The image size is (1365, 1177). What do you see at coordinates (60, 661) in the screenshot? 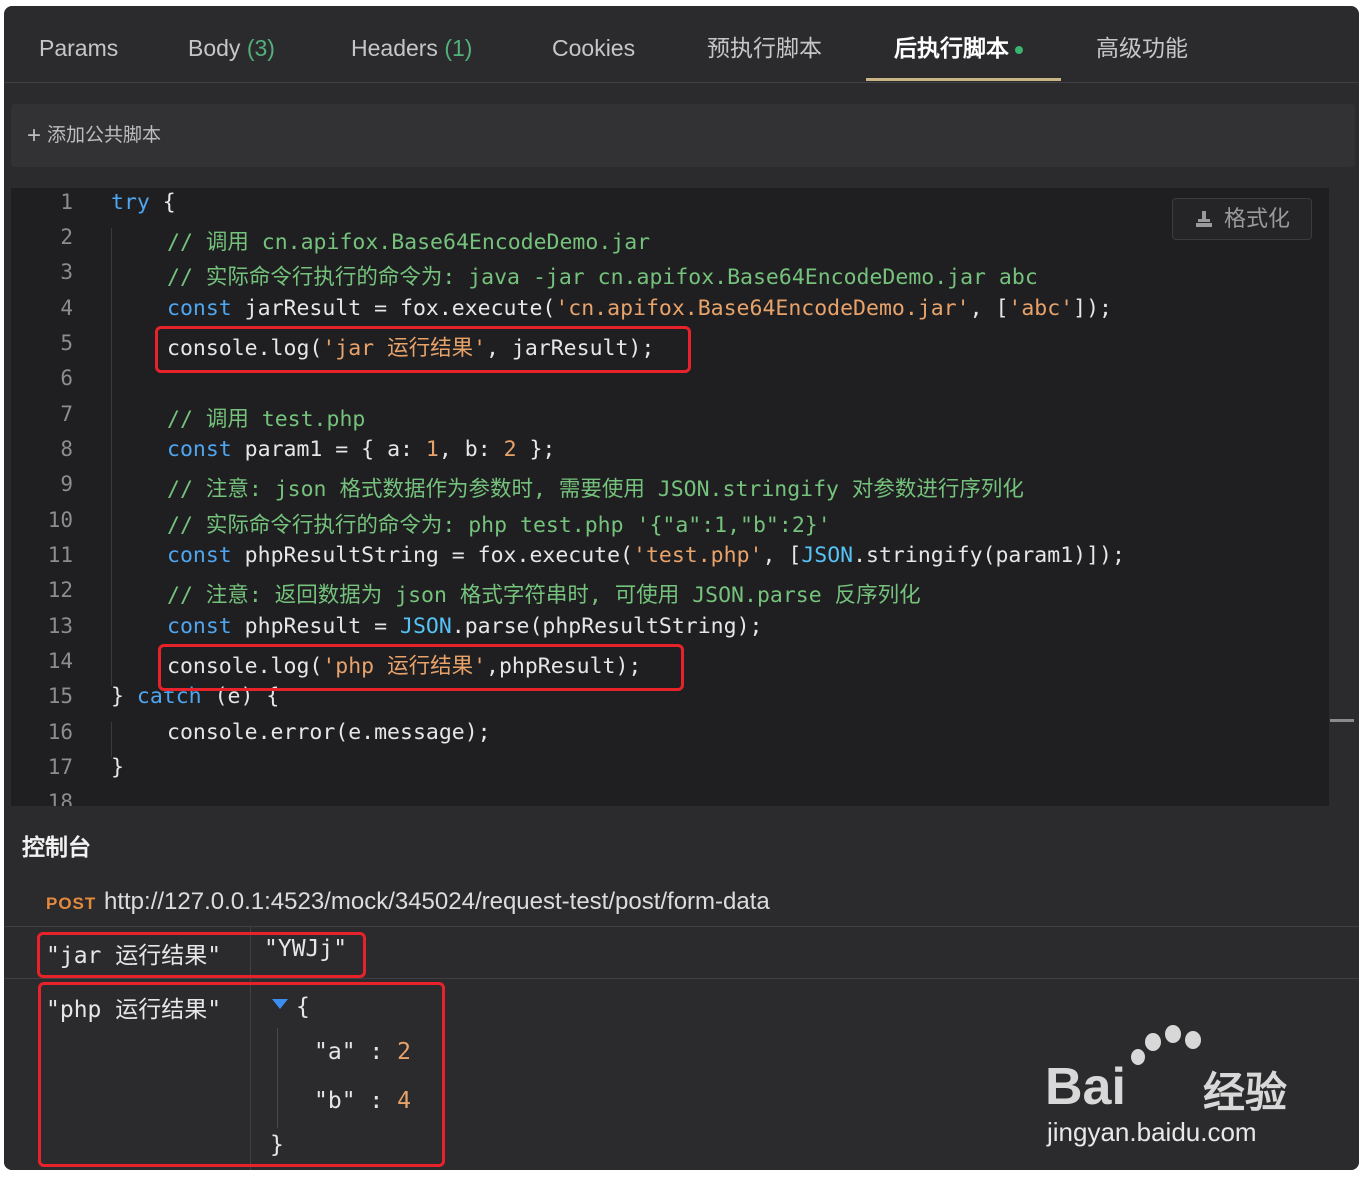
I see `line-number: 14` at bounding box center [60, 661].